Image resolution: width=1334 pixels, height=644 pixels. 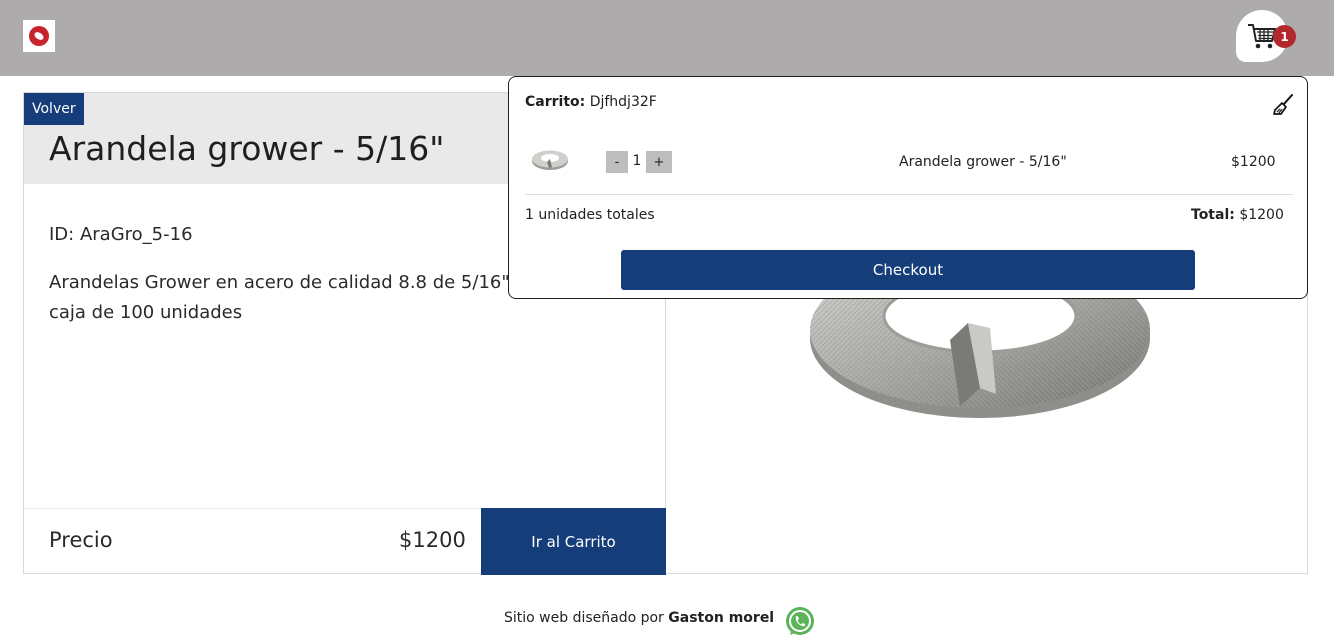 What do you see at coordinates (247, 148) in the screenshot?
I see `product-title: Arandela grower - 5/16"` at bounding box center [247, 148].